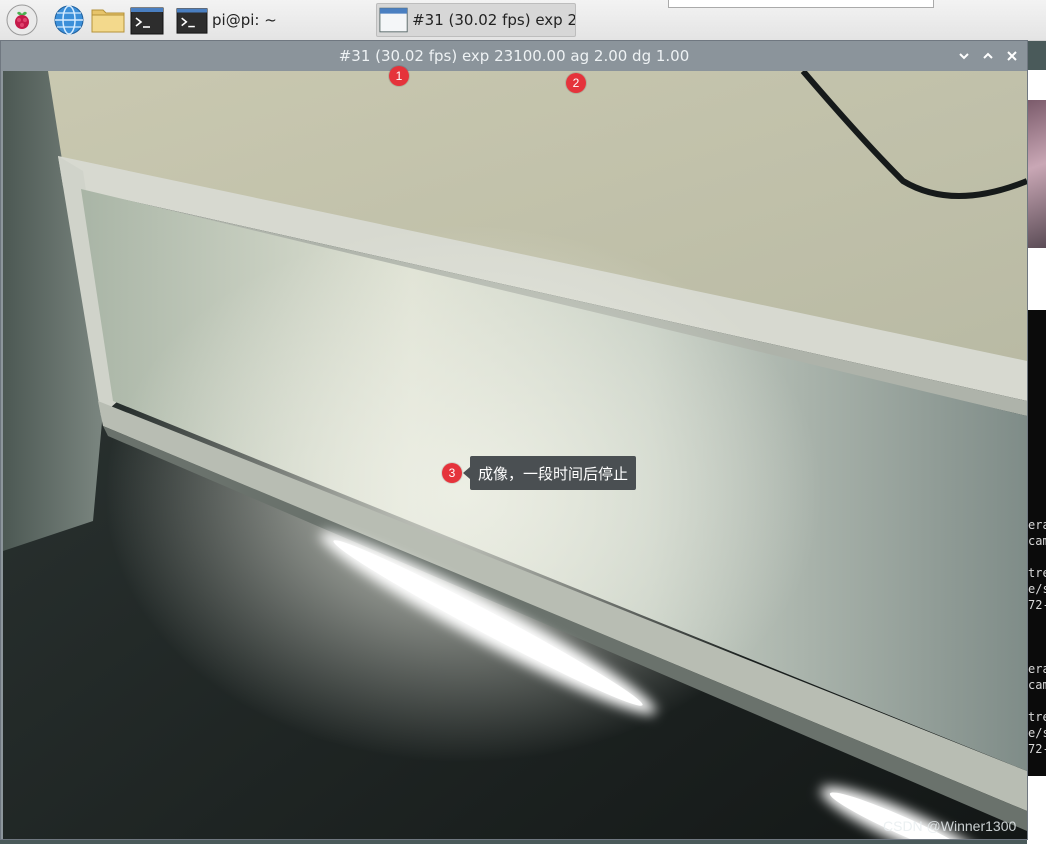 The width and height of the screenshot is (1046, 844). I want to click on annotation-badge-2: 2, so click(576, 83).